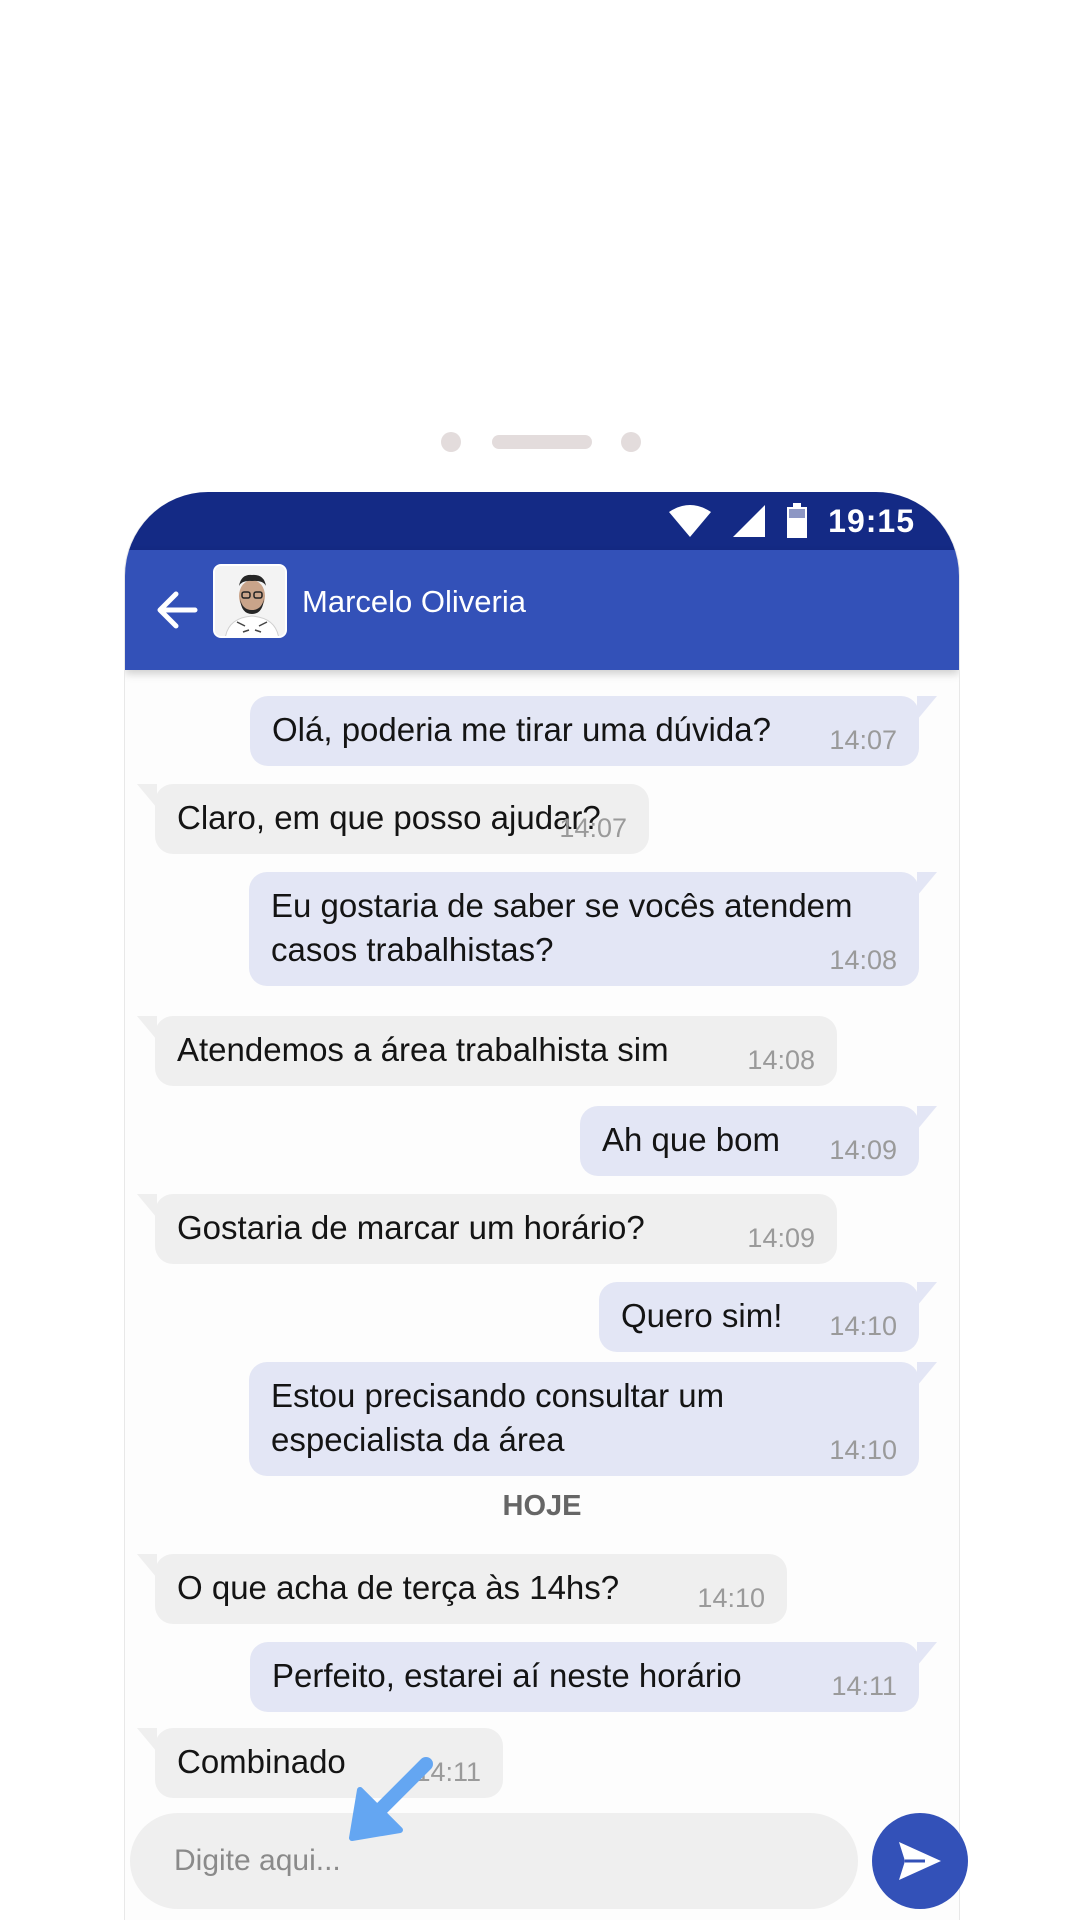 The width and height of the screenshot is (1080, 1920). Describe the element at coordinates (797, 520) in the screenshot. I see `battery-icon` at that location.